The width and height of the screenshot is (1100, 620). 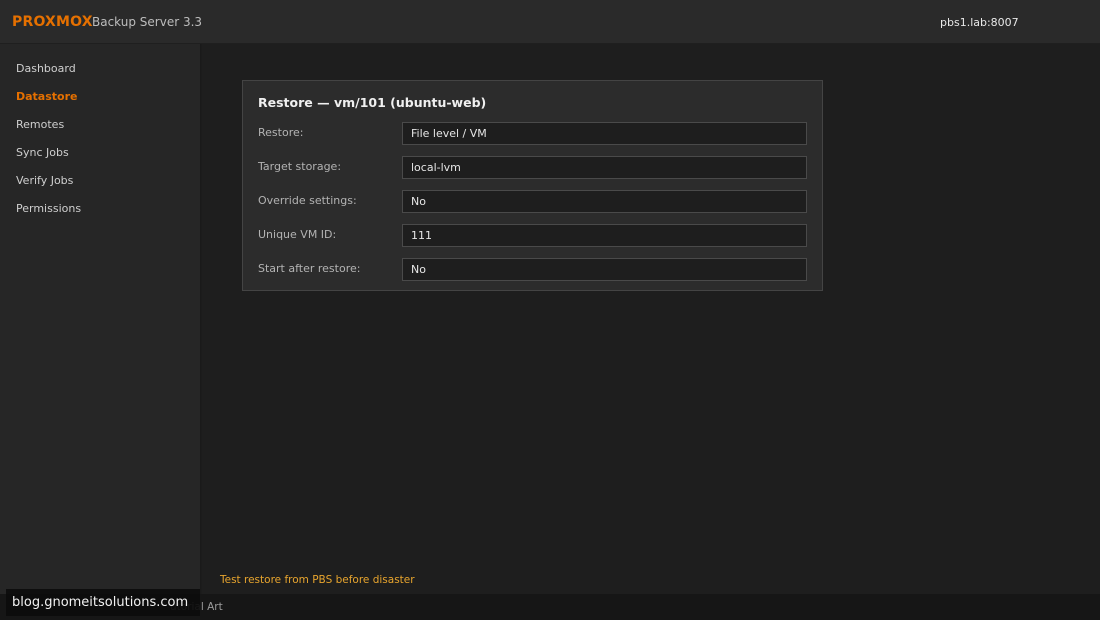 What do you see at coordinates (48, 208) in the screenshot?
I see `sidebar-item-permissions: Permissions` at bounding box center [48, 208].